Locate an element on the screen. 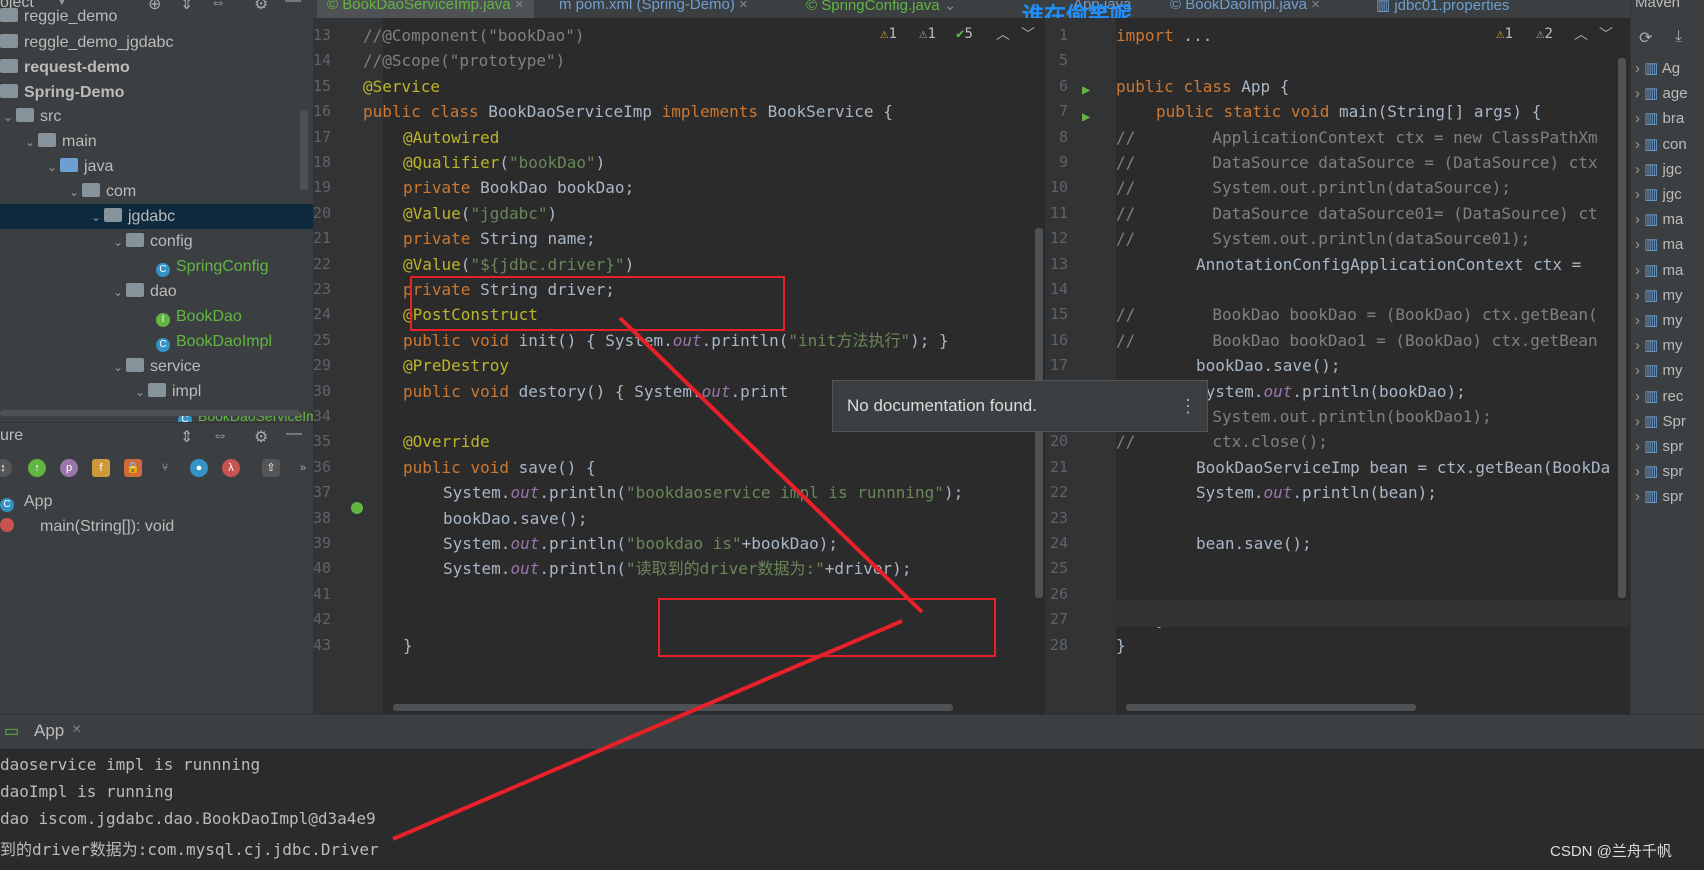  right-editor-scrollbar is located at coordinates (1622, 328).